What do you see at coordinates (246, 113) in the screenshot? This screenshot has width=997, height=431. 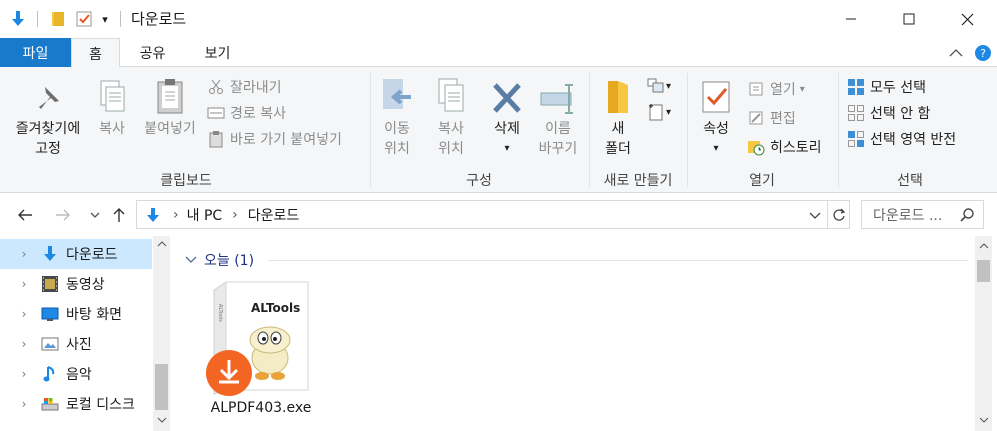 I see `copy-path-button: 경로 복사` at bounding box center [246, 113].